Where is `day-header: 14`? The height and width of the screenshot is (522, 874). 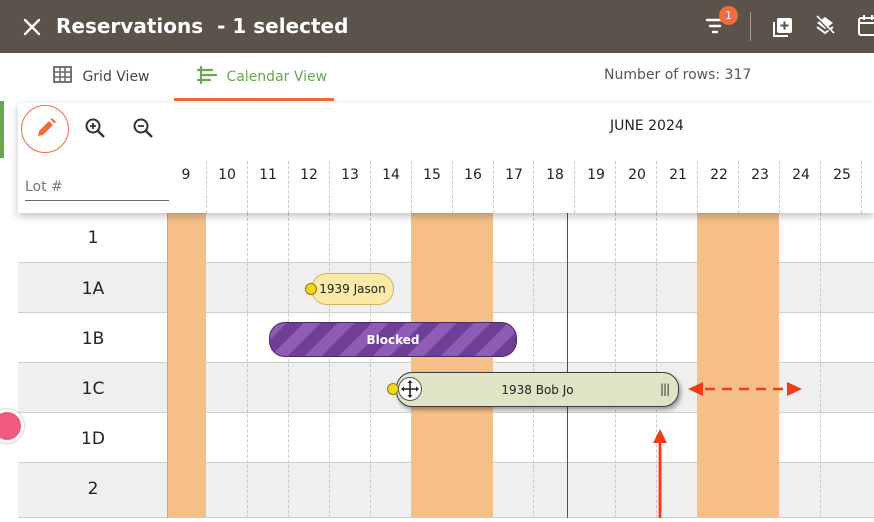
day-header: 14 is located at coordinates (391, 175).